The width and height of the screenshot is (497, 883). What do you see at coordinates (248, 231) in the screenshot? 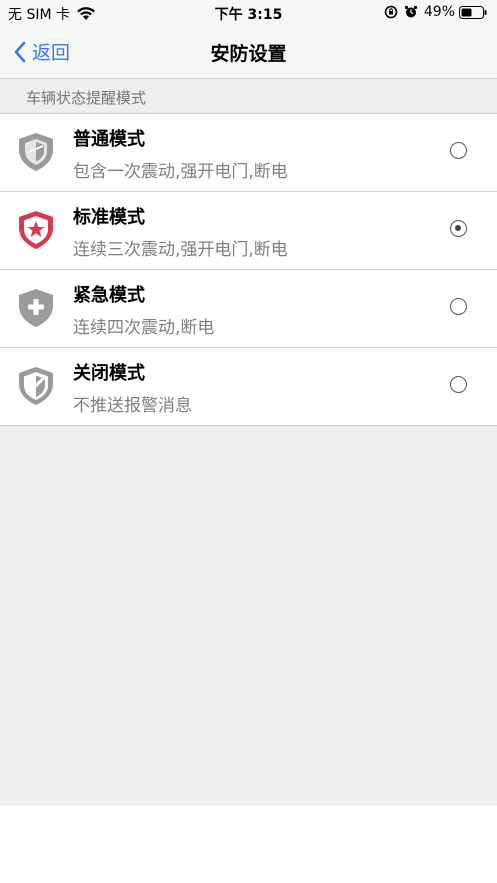
I see `mode-row-standard: 标准模式 连续三次震动,强开电门,断电` at bounding box center [248, 231].